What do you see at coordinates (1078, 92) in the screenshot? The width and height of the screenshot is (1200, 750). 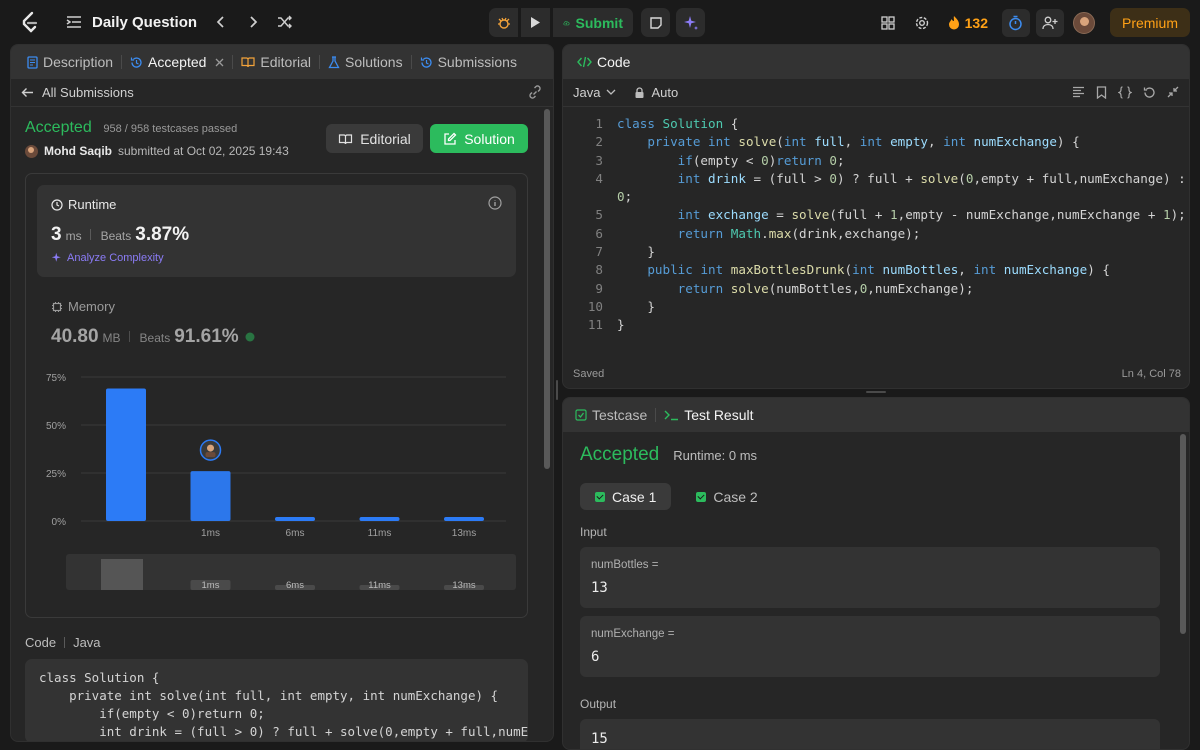 I see `format-icon` at bounding box center [1078, 92].